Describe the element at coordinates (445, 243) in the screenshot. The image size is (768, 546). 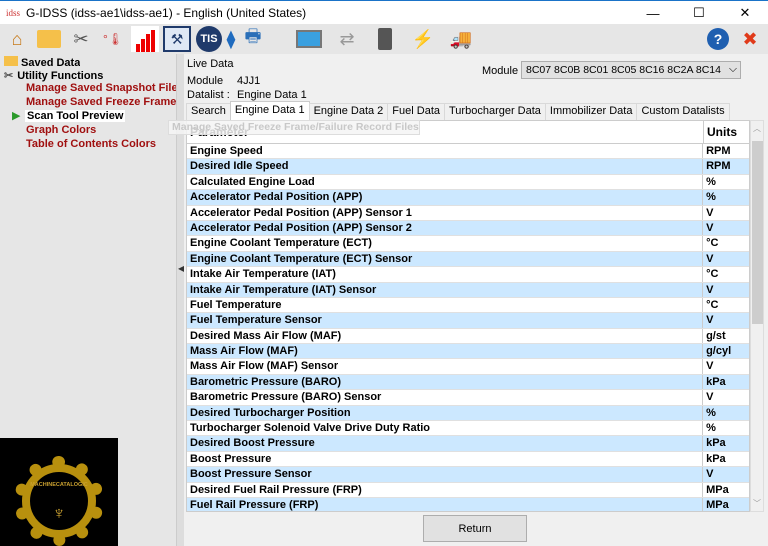
I see `parameter-cell: Engine Coolant Temperature (ECT)` at that location.